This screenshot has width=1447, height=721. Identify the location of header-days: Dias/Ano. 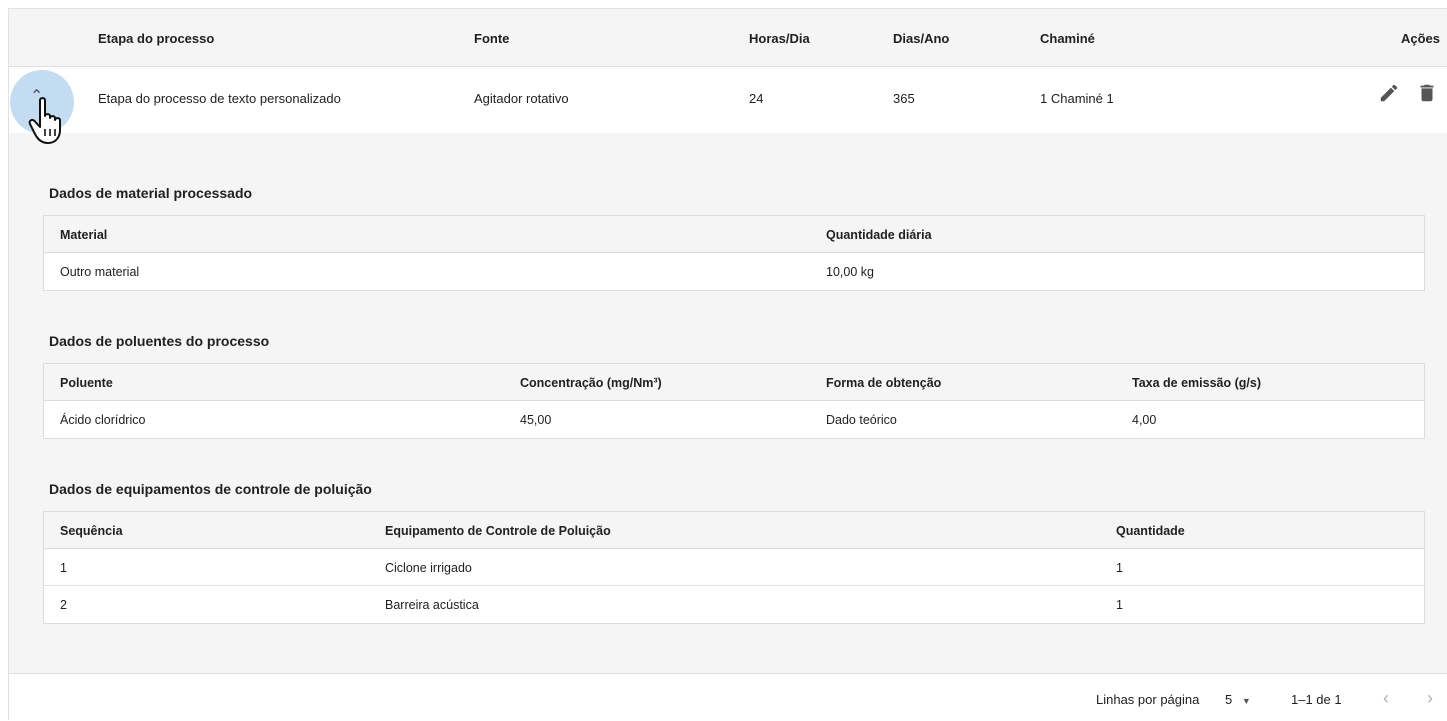
(921, 38).